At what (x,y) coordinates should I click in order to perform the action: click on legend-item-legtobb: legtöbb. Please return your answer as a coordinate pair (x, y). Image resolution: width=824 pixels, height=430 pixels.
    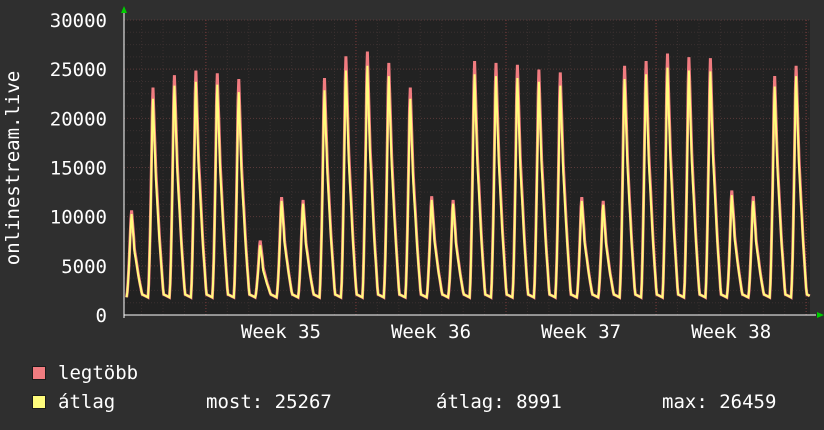
    Looking at the image, I should click on (85, 373).